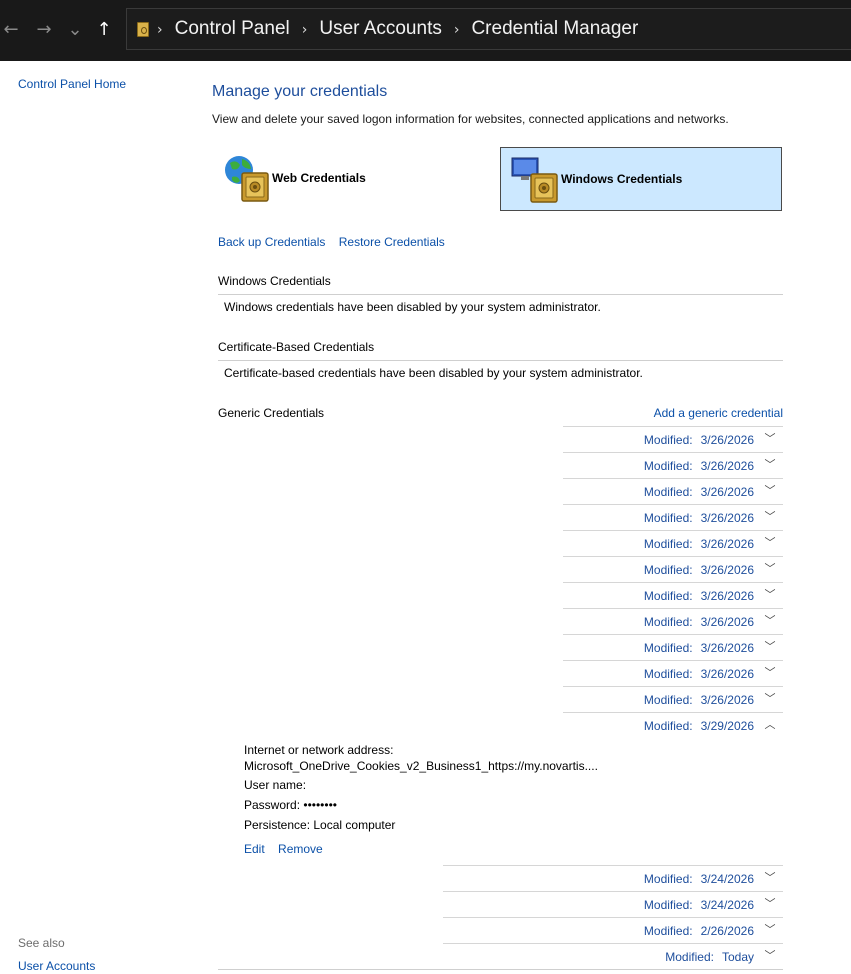 Image resolution: width=851 pixels, height=974 pixels. What do you see at coordinates (336, 242) in the screenshot?
I see `backup-restore-links: Back up Credentials Restore Credentials` at bounding box center [336, 242].